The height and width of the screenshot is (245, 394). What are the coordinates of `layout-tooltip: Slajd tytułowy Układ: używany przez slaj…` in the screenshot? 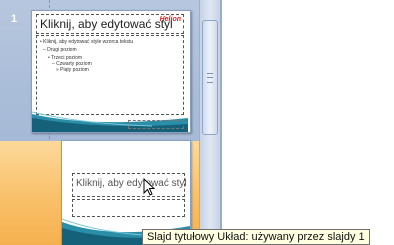 It's located at (256, 237).